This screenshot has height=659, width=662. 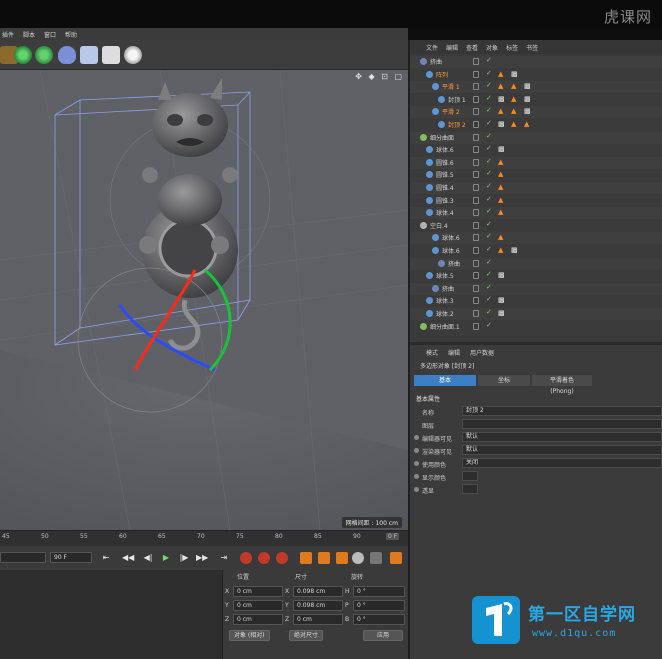 What do you see at coordinates (536, 137) in the screenshot?
I see `object-row: 细分曲面 ✓` at bounding box center [536, 137].